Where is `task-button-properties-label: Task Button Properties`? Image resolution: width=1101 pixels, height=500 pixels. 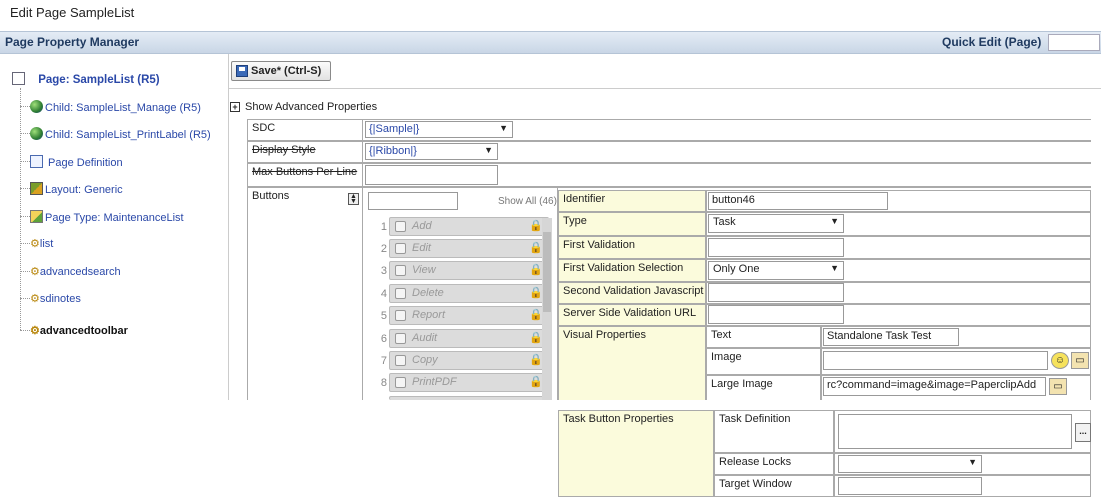
task-button-properties-label: Task Button Properties is located at coordinates (636, 453).